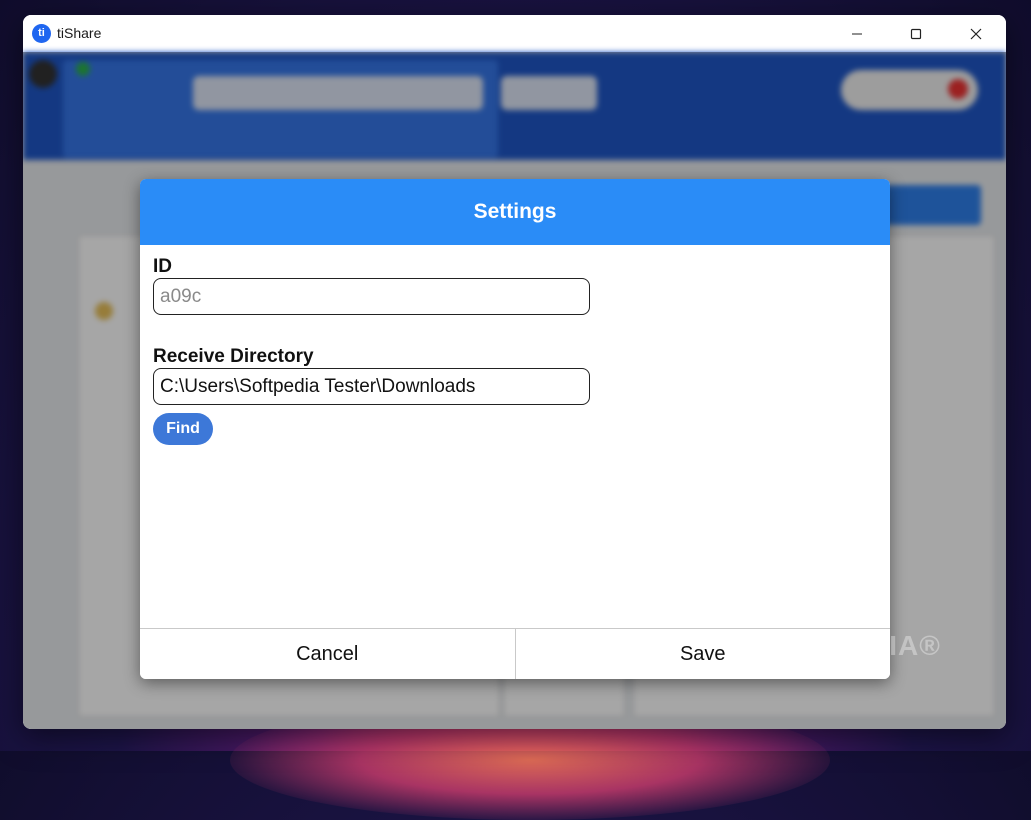  I want to click on dialog-title: Settings, so click(515, 211).